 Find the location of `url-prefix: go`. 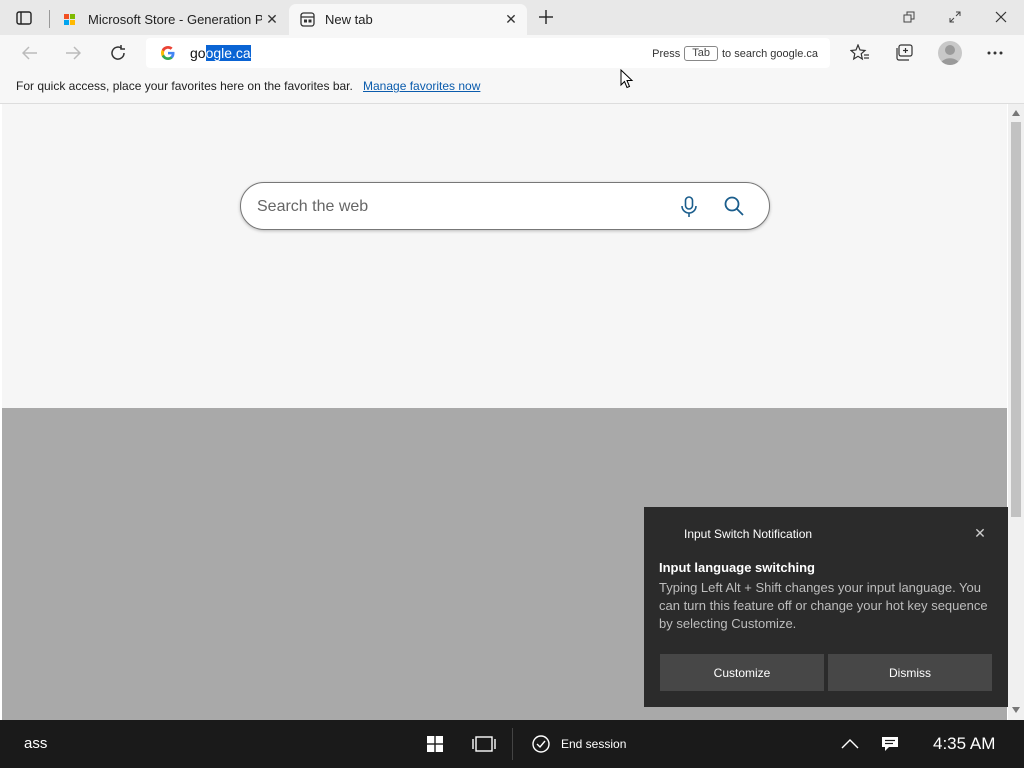

url-prefix: go is located at coordinates (198, 53).